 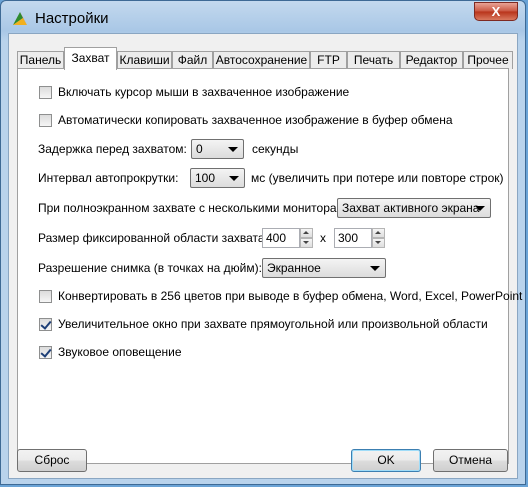 I want to click on auto-copy-checkbox, so click(x=45, y=120).